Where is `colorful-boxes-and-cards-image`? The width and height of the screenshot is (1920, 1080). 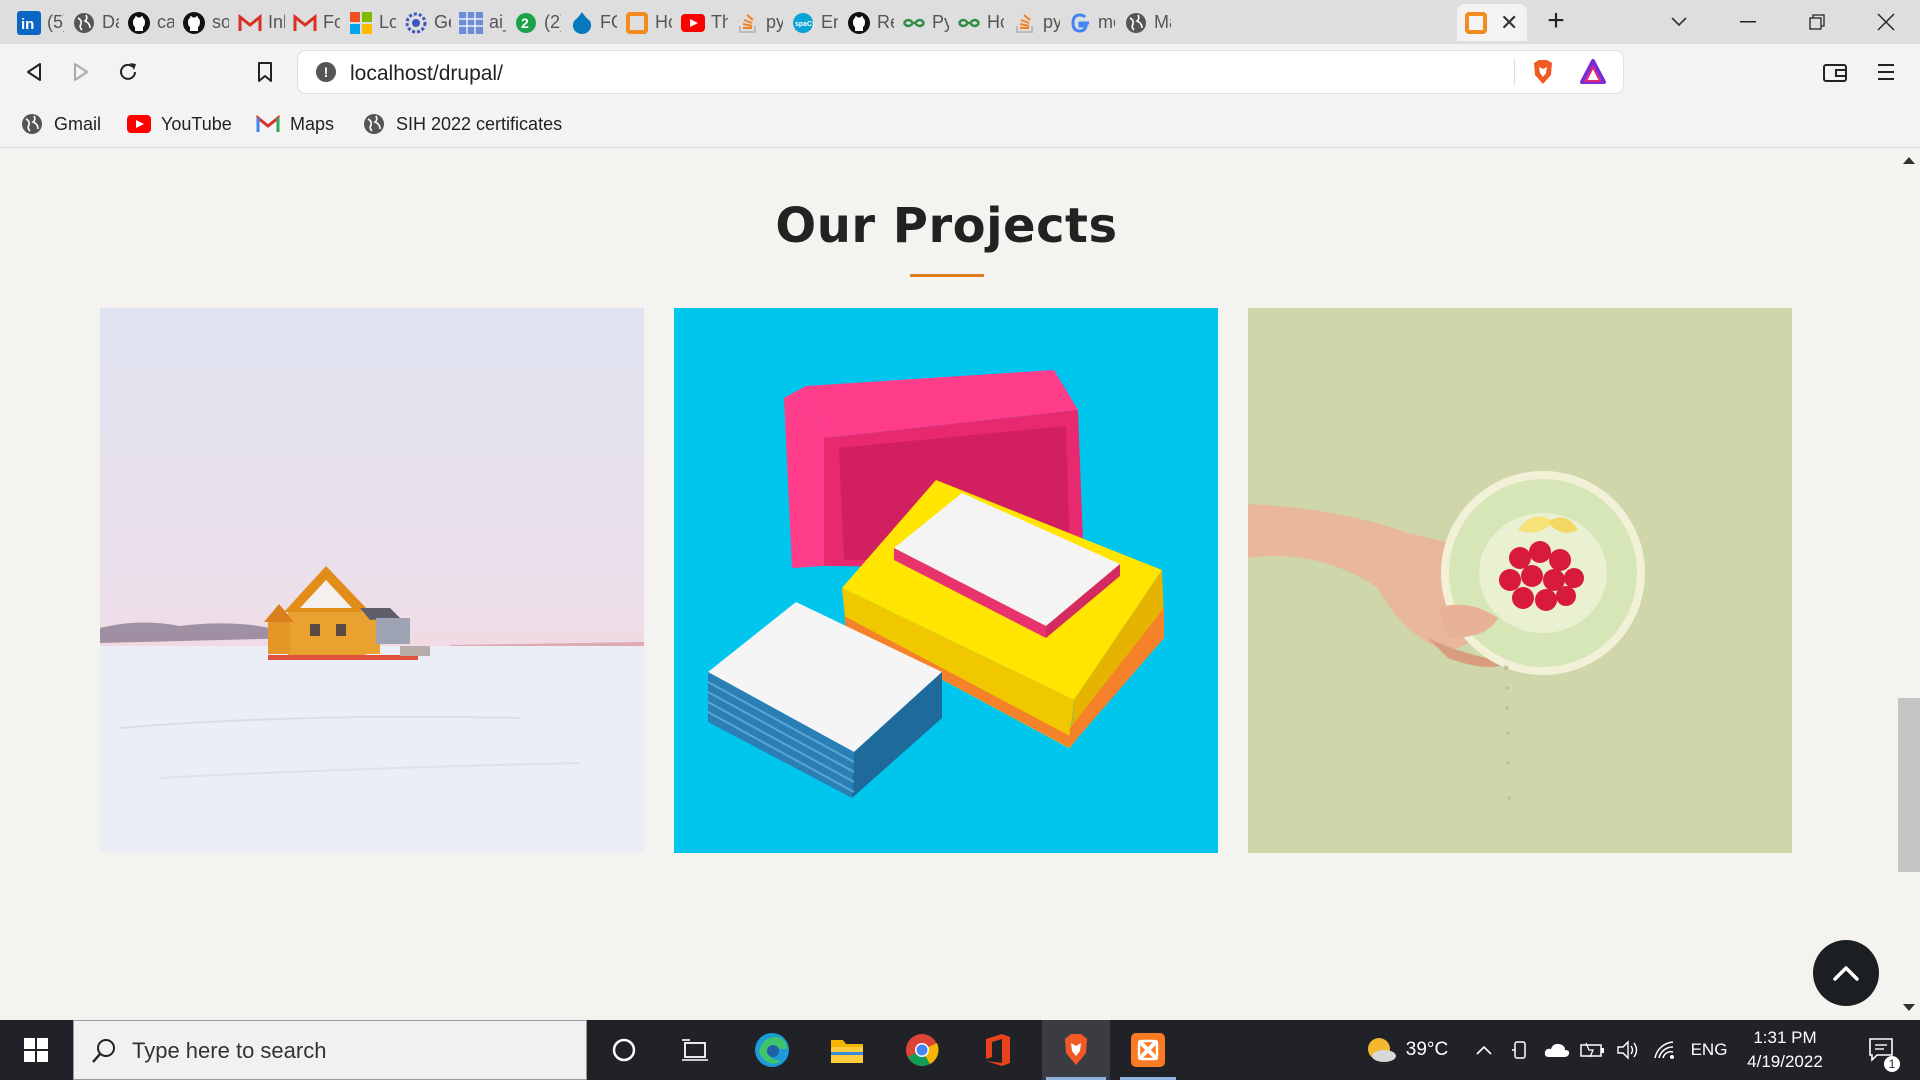 colorful-boxes-and-cards-image is located at coordinates (946, 580).